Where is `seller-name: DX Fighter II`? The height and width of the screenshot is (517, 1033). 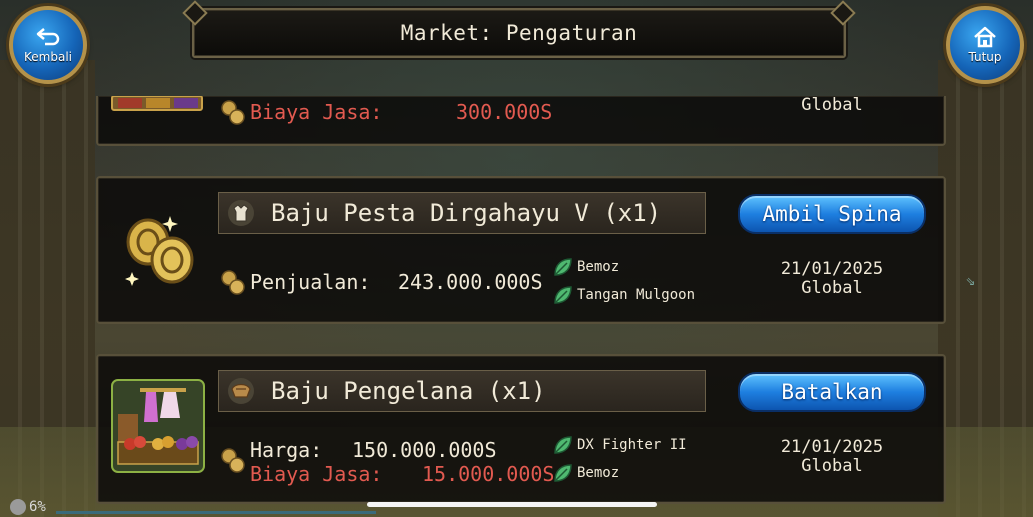 seller-name: DX Fighter II is located at coordinates (632, 445).